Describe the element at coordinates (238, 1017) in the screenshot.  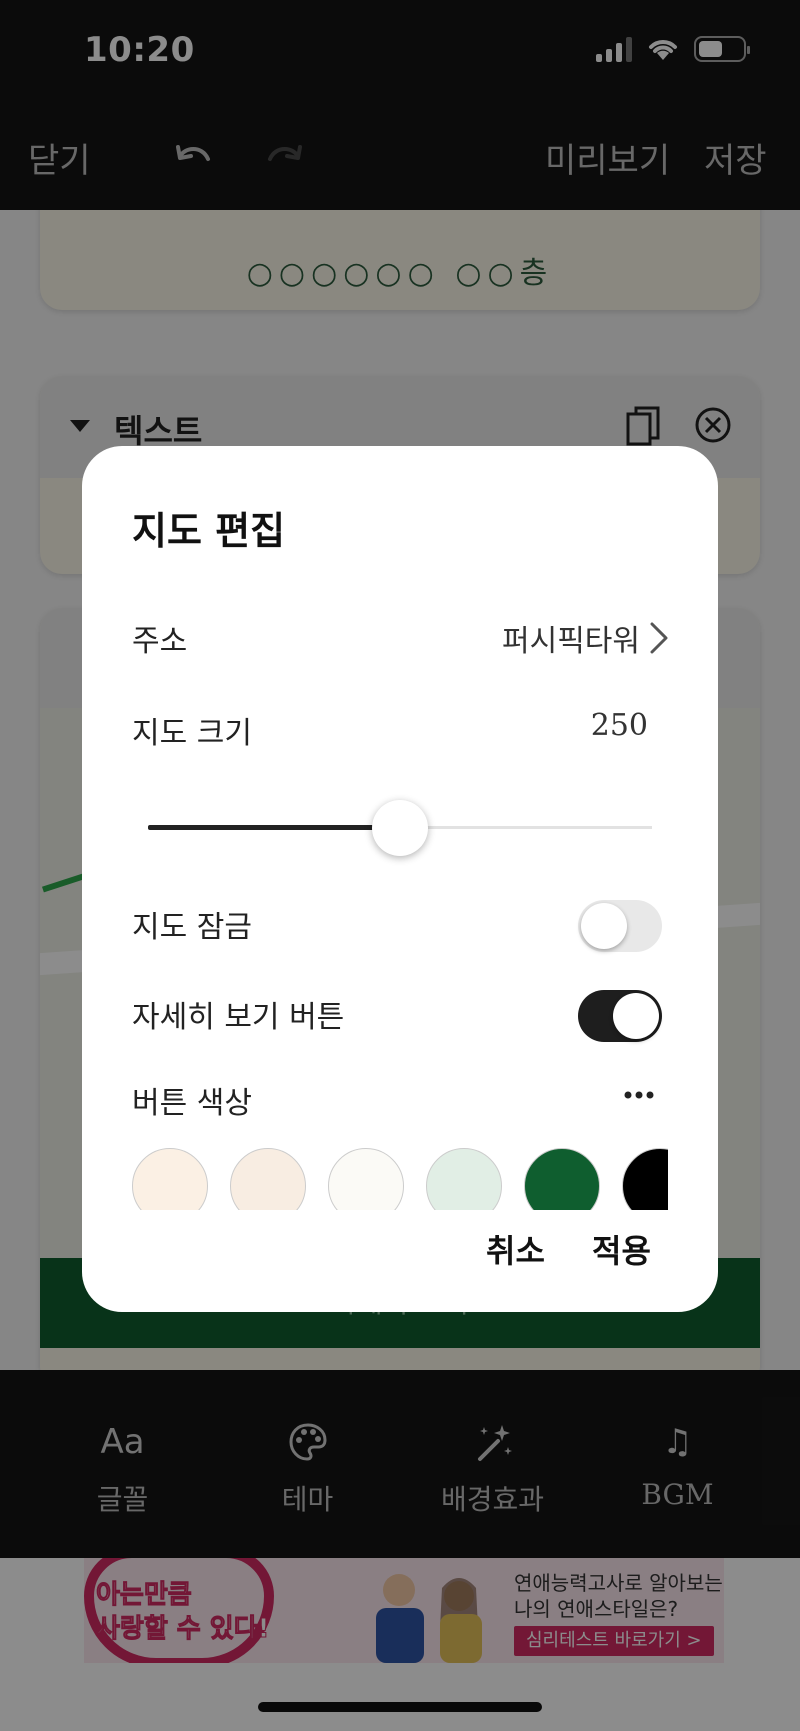
I see `detail-button-label: 자세히 보기 버튼` at that location.